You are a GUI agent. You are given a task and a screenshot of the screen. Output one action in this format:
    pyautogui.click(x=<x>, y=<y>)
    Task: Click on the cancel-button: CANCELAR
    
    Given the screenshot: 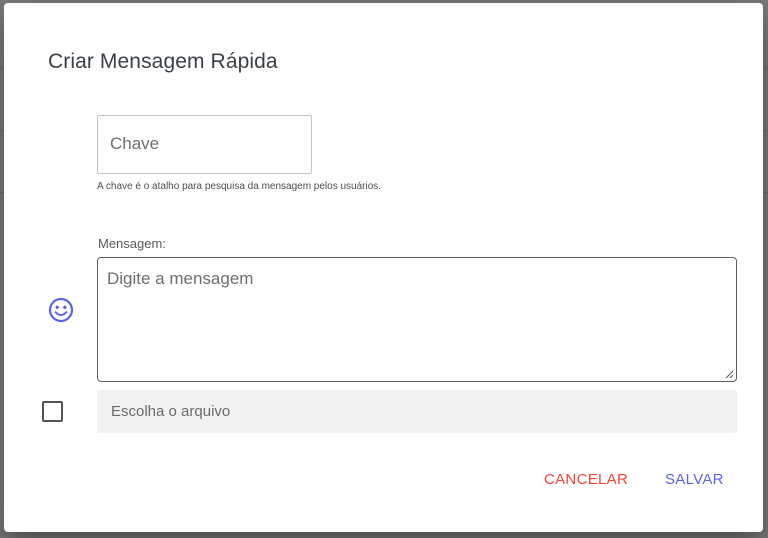 What is the action you would take?
    pyautogui.click(x=586, y=479)
    